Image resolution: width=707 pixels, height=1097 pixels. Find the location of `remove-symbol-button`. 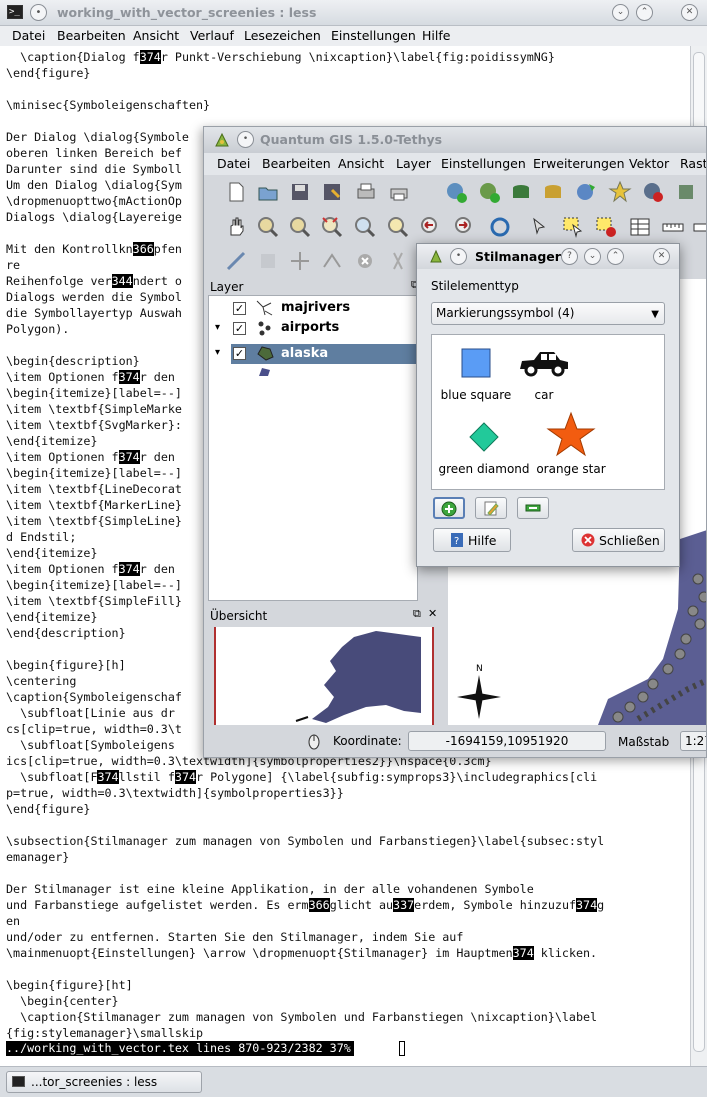

remove-symbol-button is located at coordinates (533, 508).